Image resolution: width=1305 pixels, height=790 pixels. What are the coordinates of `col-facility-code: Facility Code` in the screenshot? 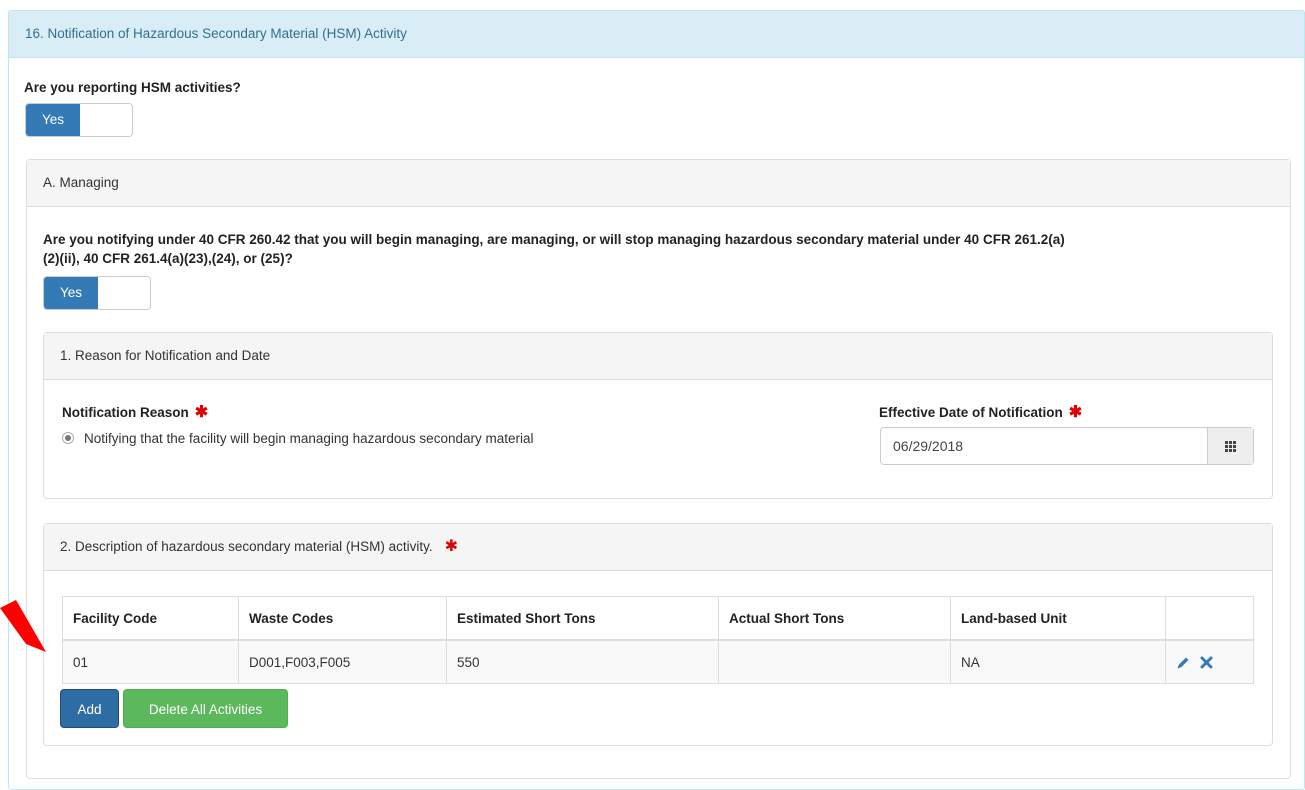 It's located at (150, 618).